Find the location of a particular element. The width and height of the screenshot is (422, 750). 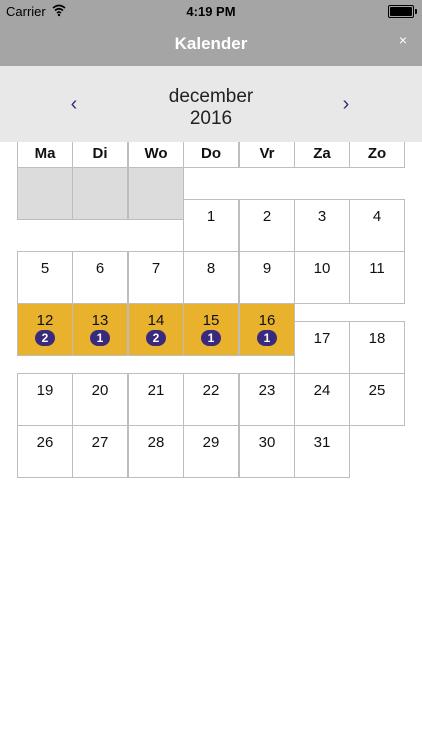

day-number: 29 is located at coordinates (211, 442).